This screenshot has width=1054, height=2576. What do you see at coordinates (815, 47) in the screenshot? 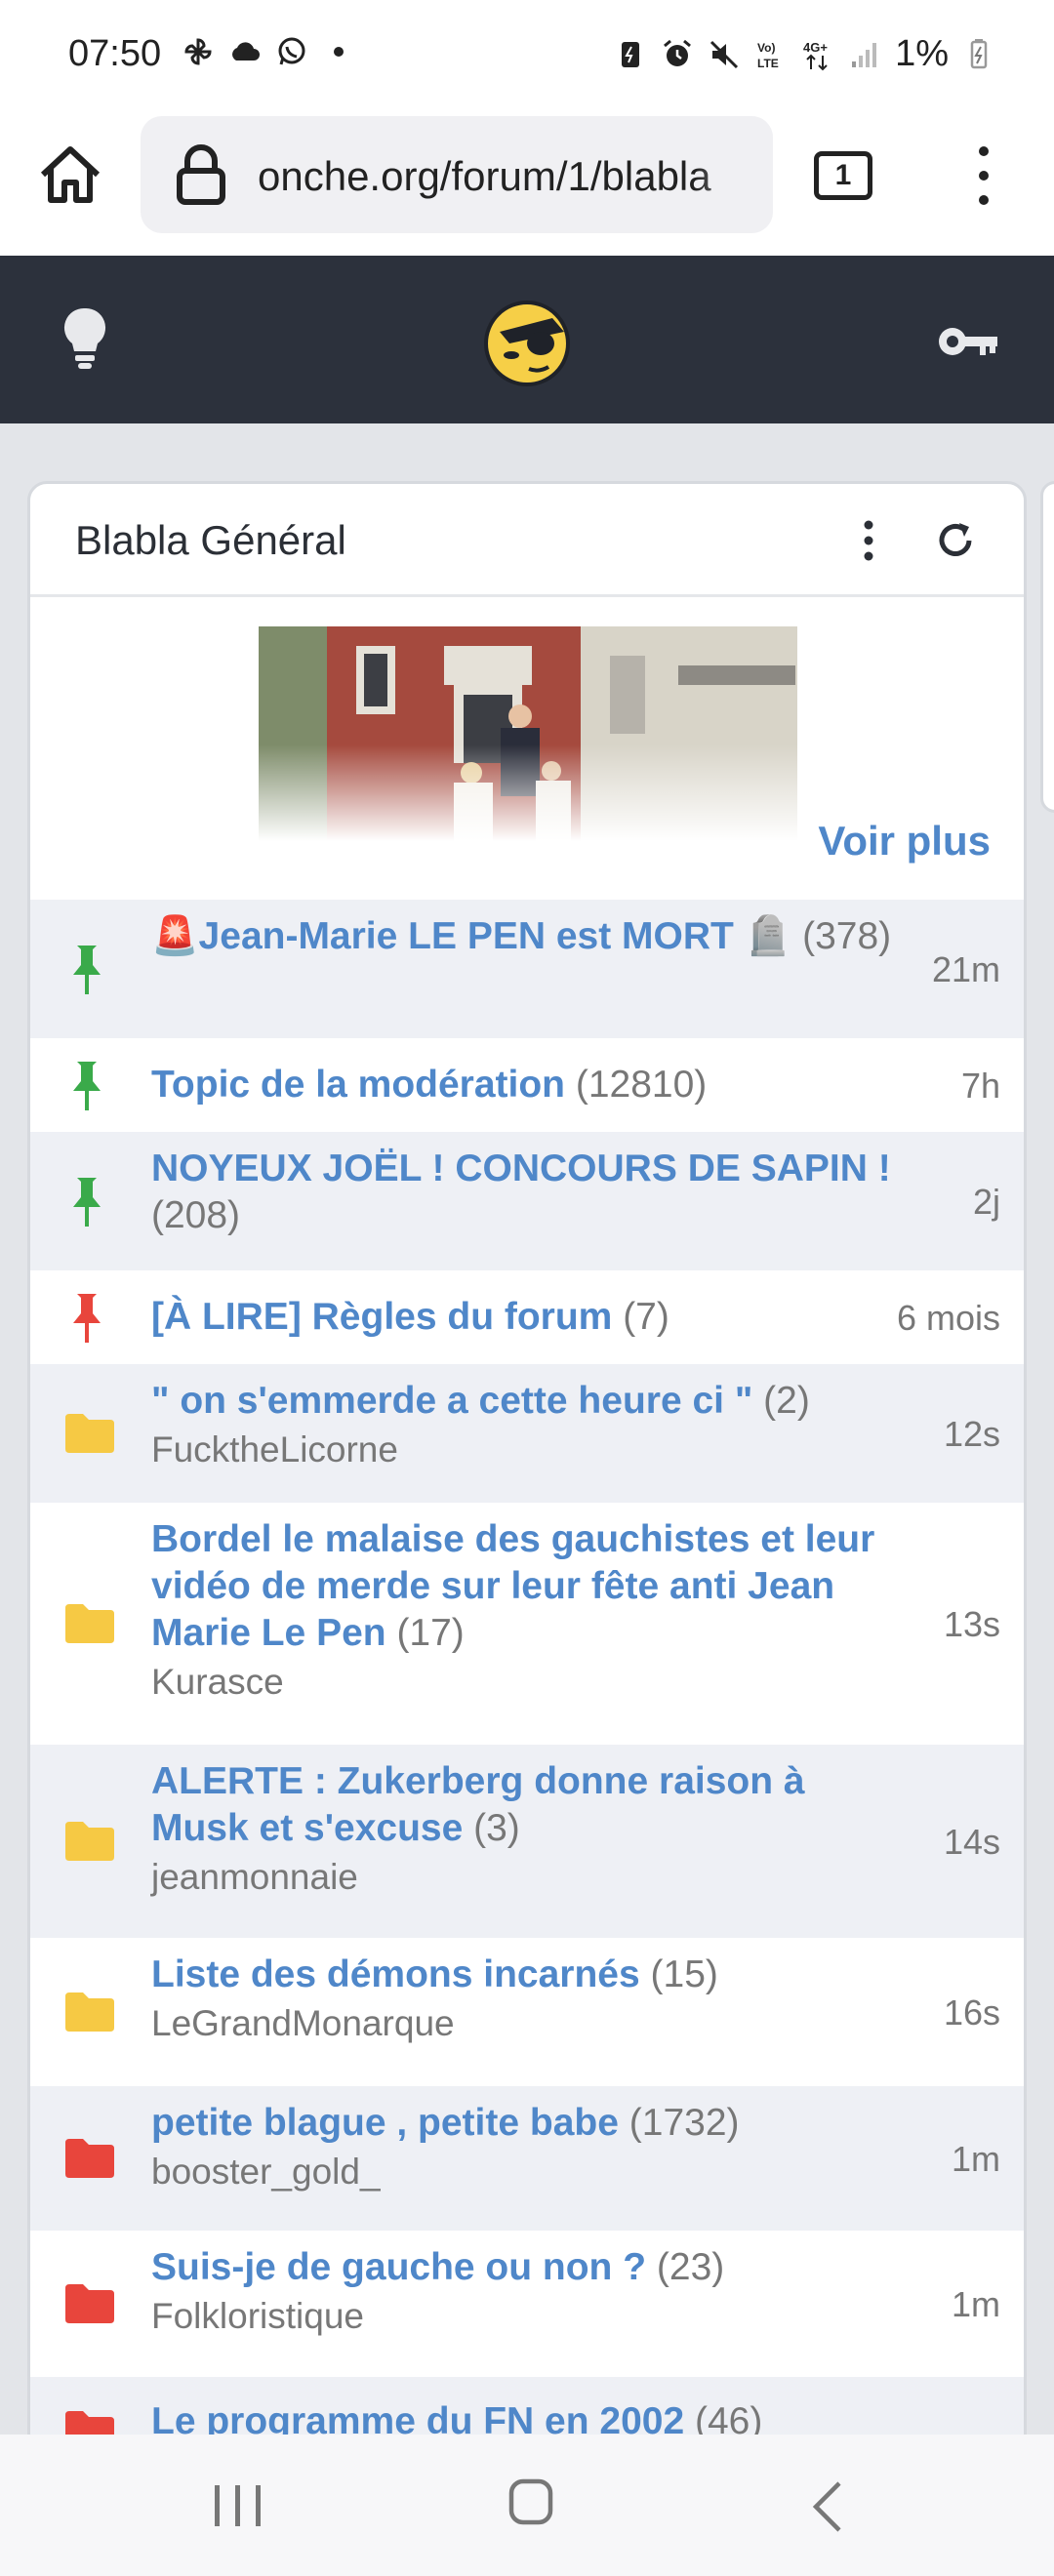
I see `svg-text: 4G+` at bounding box center [815, 47].